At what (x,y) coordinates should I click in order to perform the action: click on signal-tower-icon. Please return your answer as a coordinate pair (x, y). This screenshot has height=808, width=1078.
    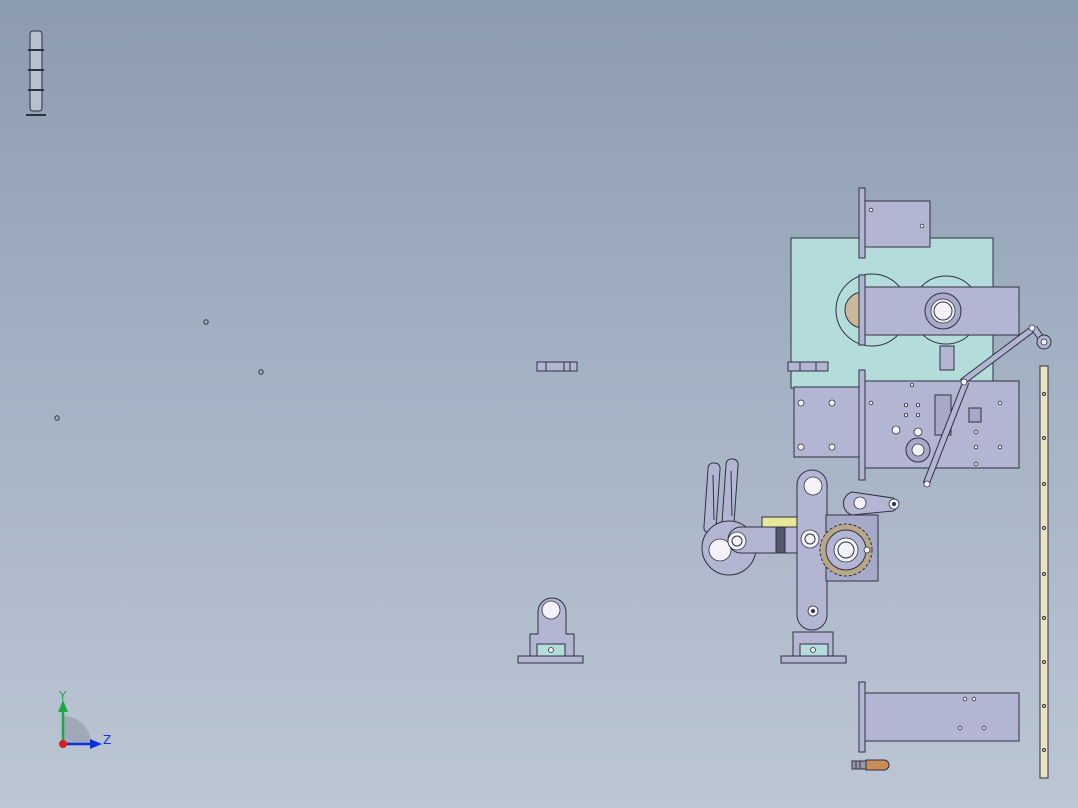
    Looking at the image, I should click on (36, 73).